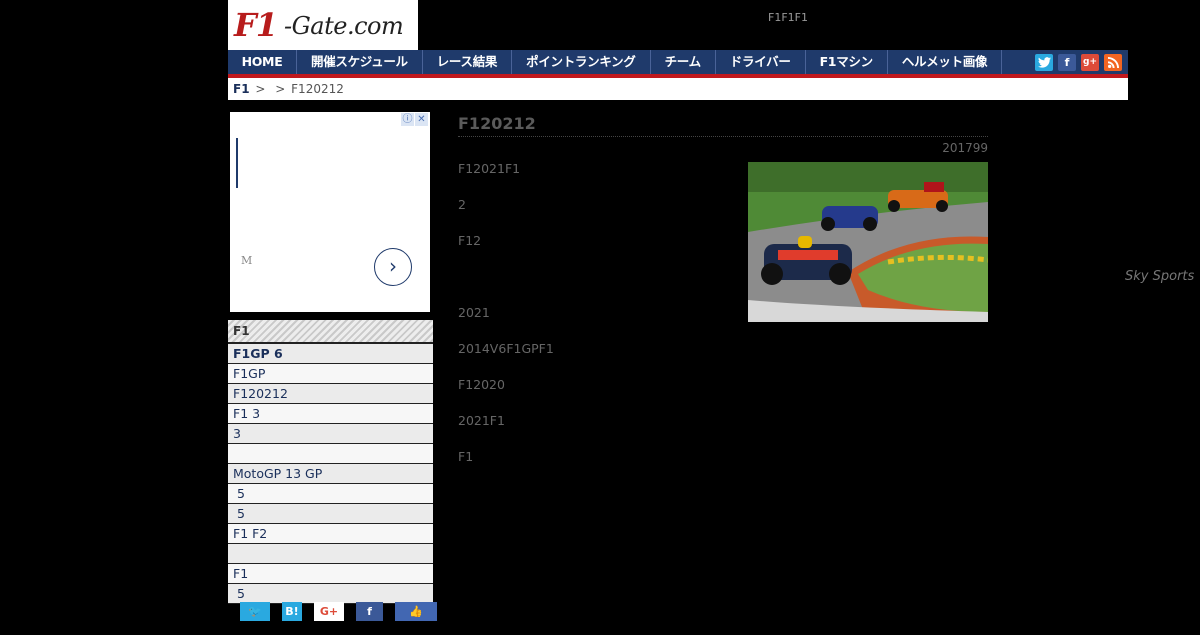  Describe the element at coordinates (393, 267) in the screenshot. I see `ad-next-icon: ›` at that location.